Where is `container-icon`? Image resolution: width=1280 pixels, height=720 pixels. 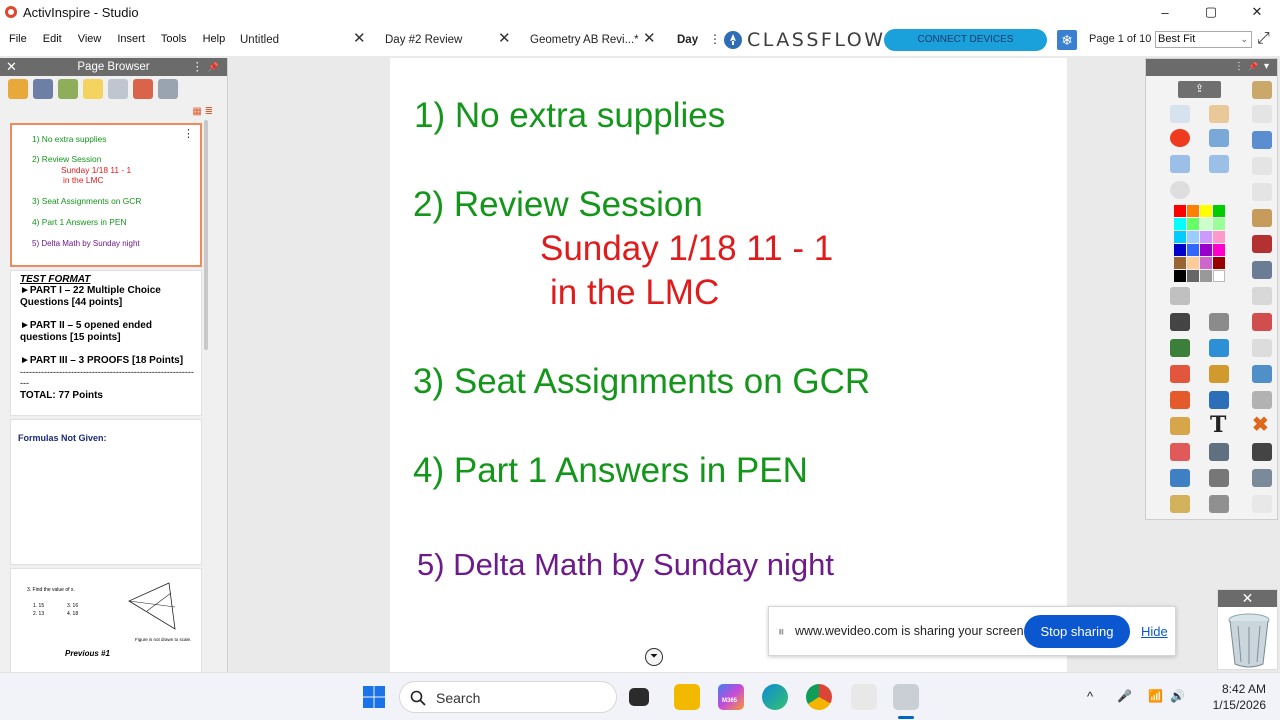
container-icon is located at coordinates (1219, 478).